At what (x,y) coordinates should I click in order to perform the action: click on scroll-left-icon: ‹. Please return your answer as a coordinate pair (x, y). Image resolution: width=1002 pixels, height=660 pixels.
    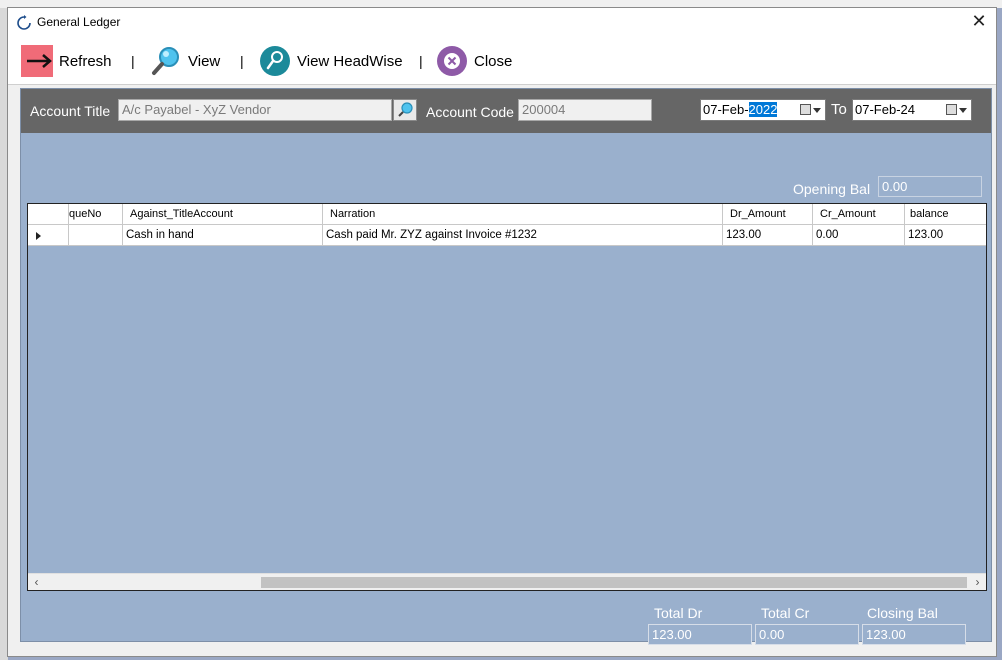
    Looking at the image, I should click on (36, 582).